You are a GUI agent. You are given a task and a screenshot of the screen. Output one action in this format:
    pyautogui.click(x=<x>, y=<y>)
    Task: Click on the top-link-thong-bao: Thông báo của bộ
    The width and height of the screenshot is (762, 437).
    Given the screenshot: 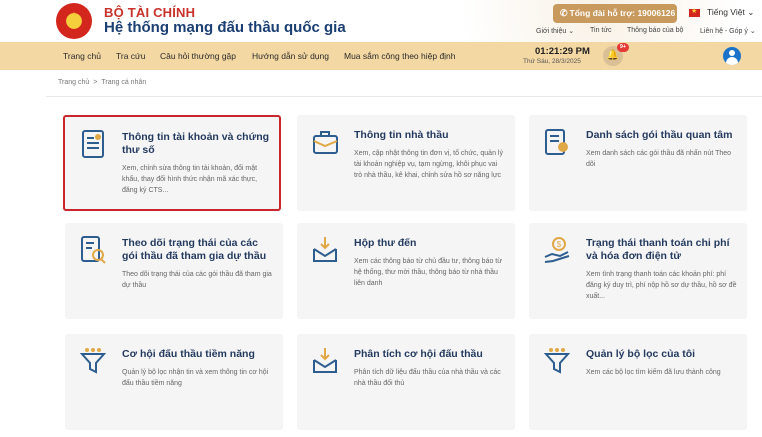 What is the action you would take?
    pyautogui.click(x=655, y=30)
    